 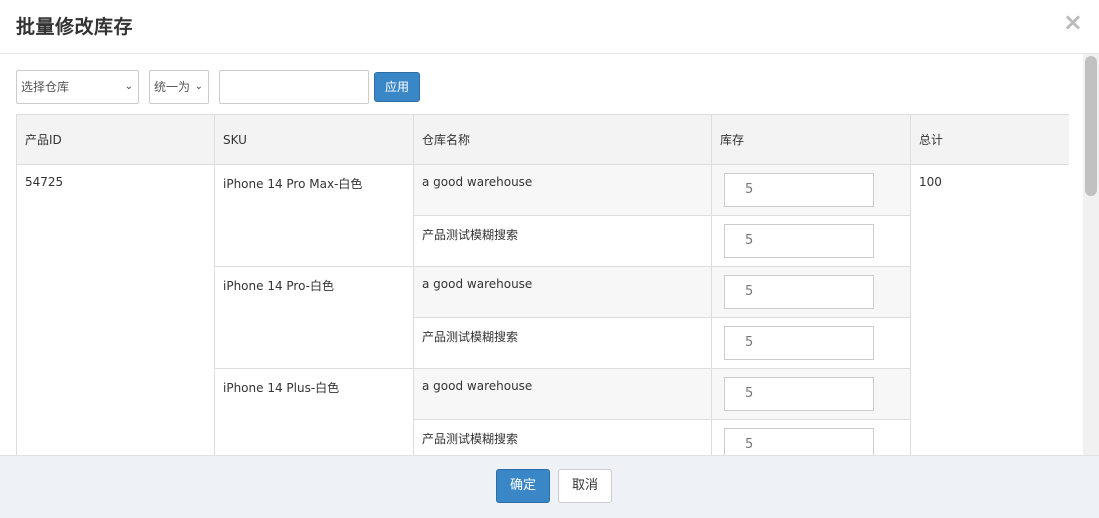 I want to click on apply-button: 应用, so click(x=397, y=87).